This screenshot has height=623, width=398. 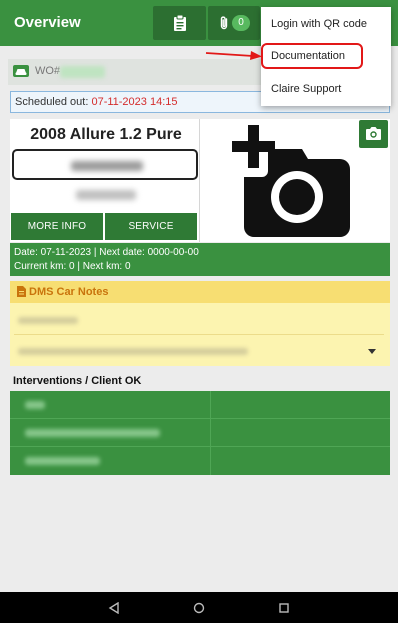 I want to click on system-nav-bar, so click(x=199, y=607).